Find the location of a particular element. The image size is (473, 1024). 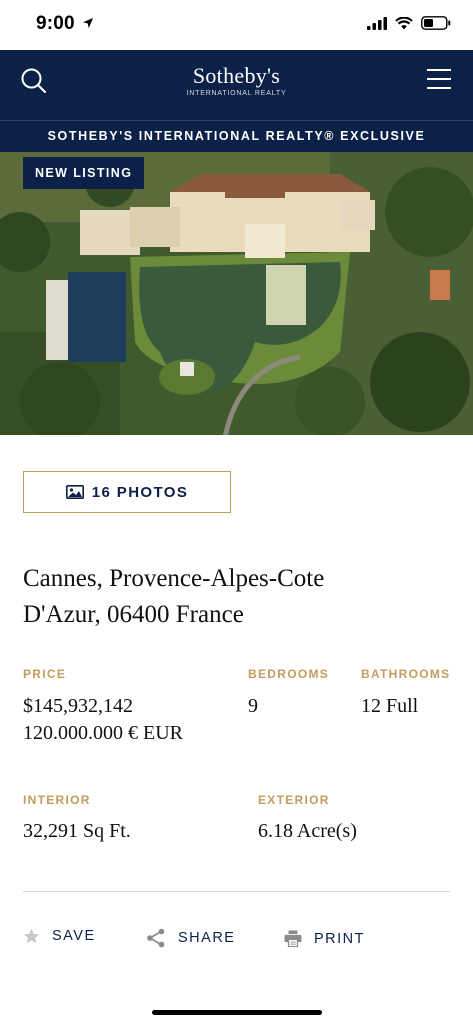

save-label: SAVE is located at coordinates (74, 936).